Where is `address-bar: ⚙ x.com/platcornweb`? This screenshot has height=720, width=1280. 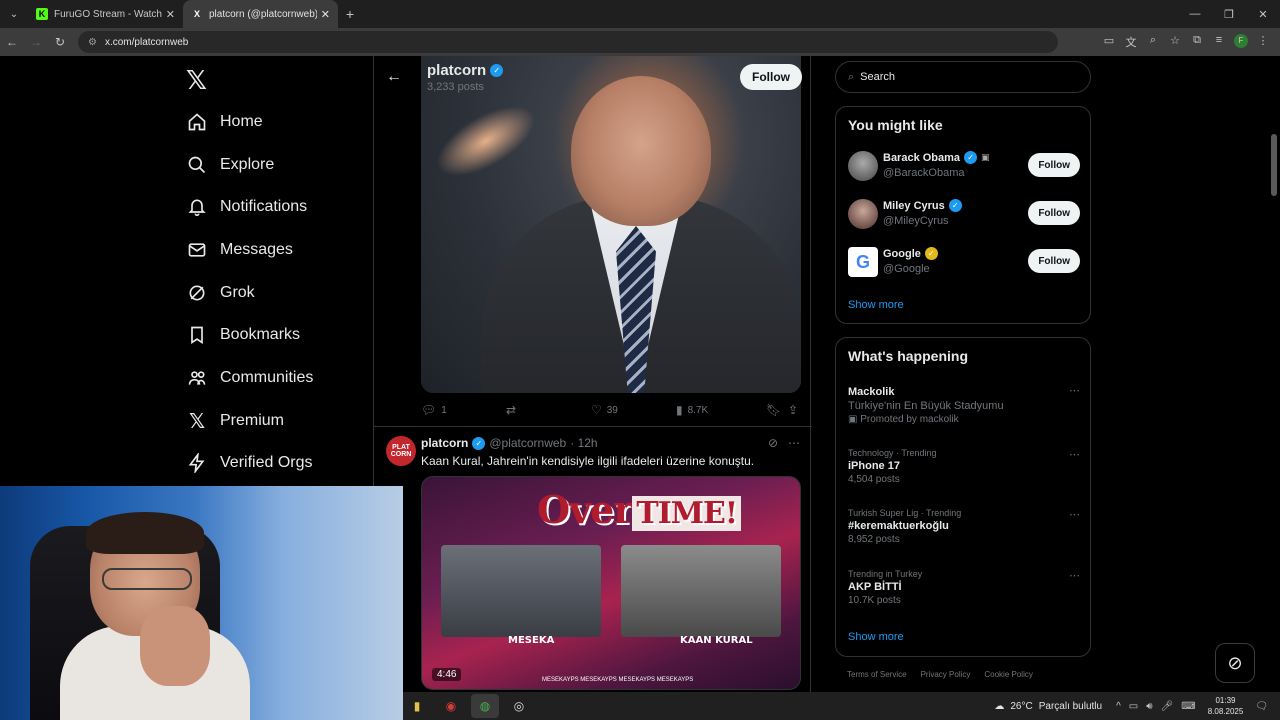 address-bar: ⚙ x.com/platcornweb is located at coordinates (568, 42).